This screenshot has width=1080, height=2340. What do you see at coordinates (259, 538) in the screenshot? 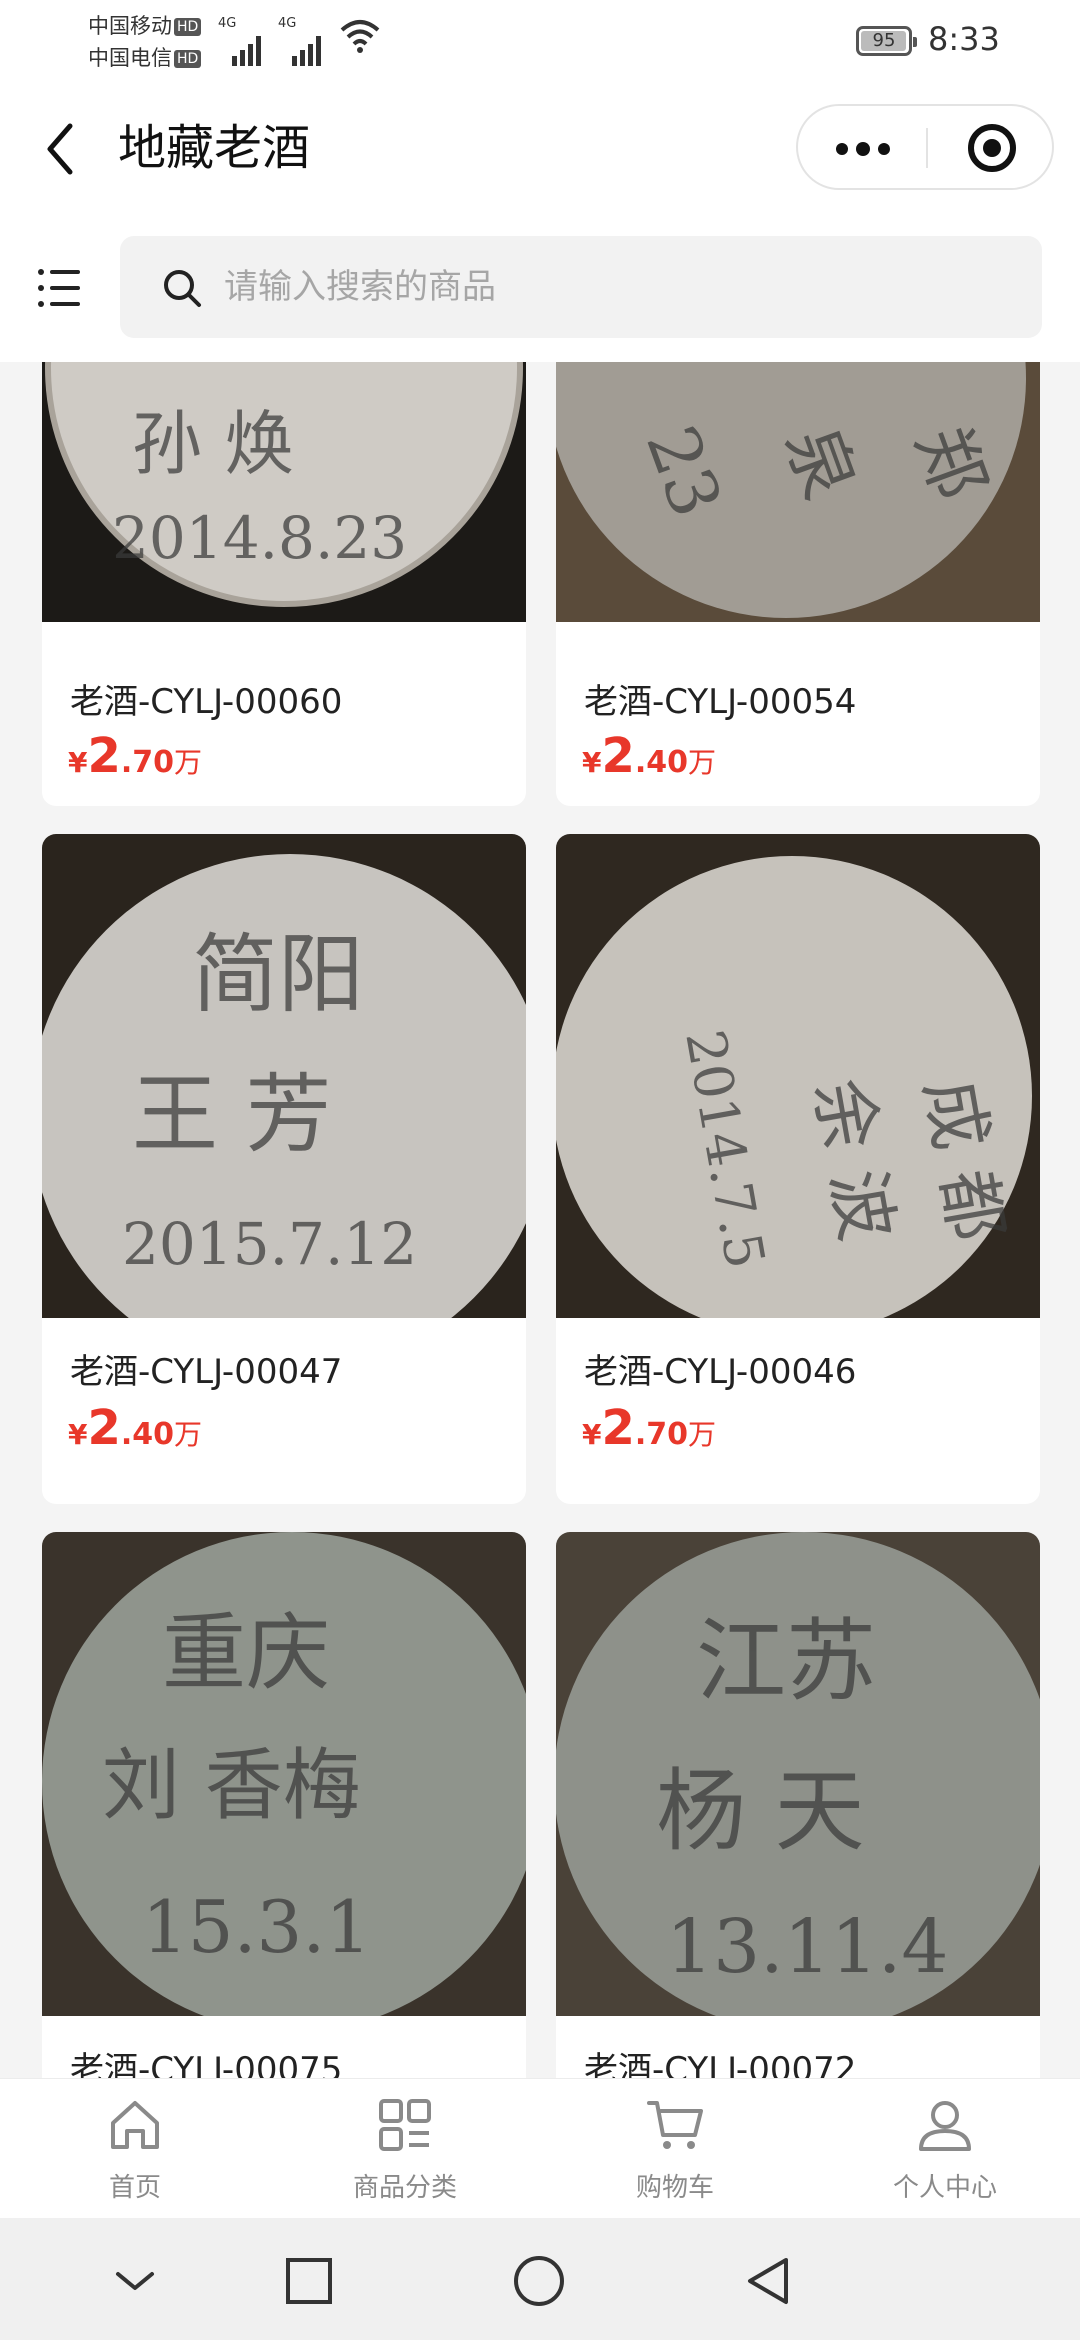
I see `svg-text: 2014.8.23` at bounding box center [259, 538].